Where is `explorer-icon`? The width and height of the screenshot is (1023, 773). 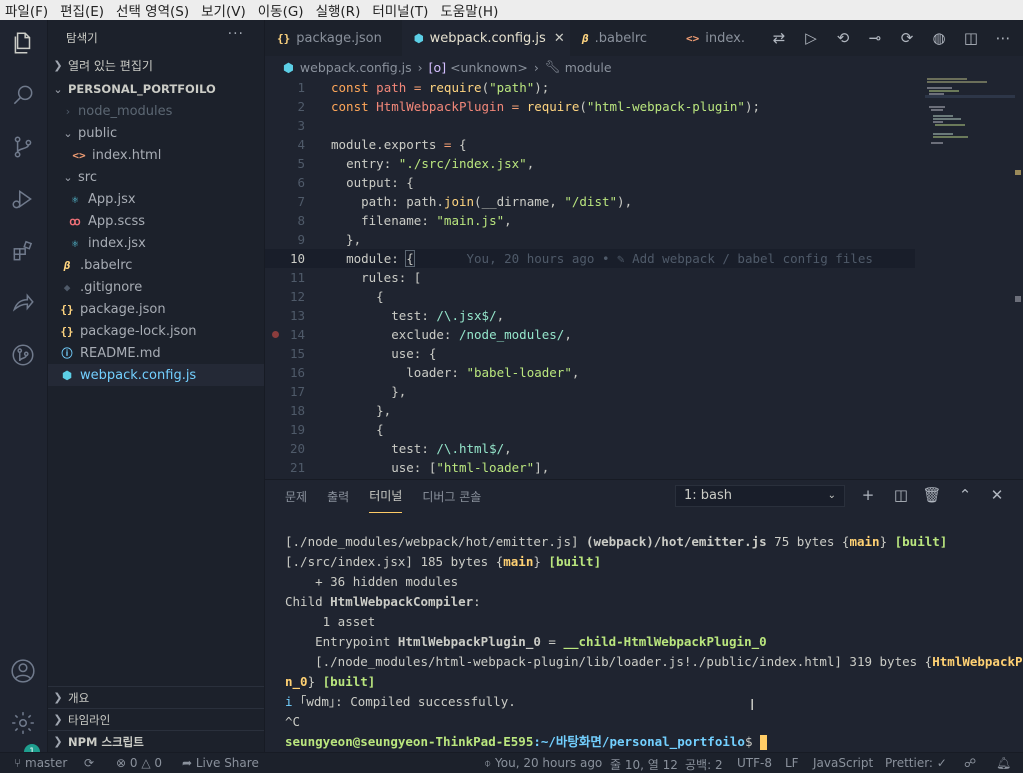
explorer-icon is located at coordinates (23, 43).